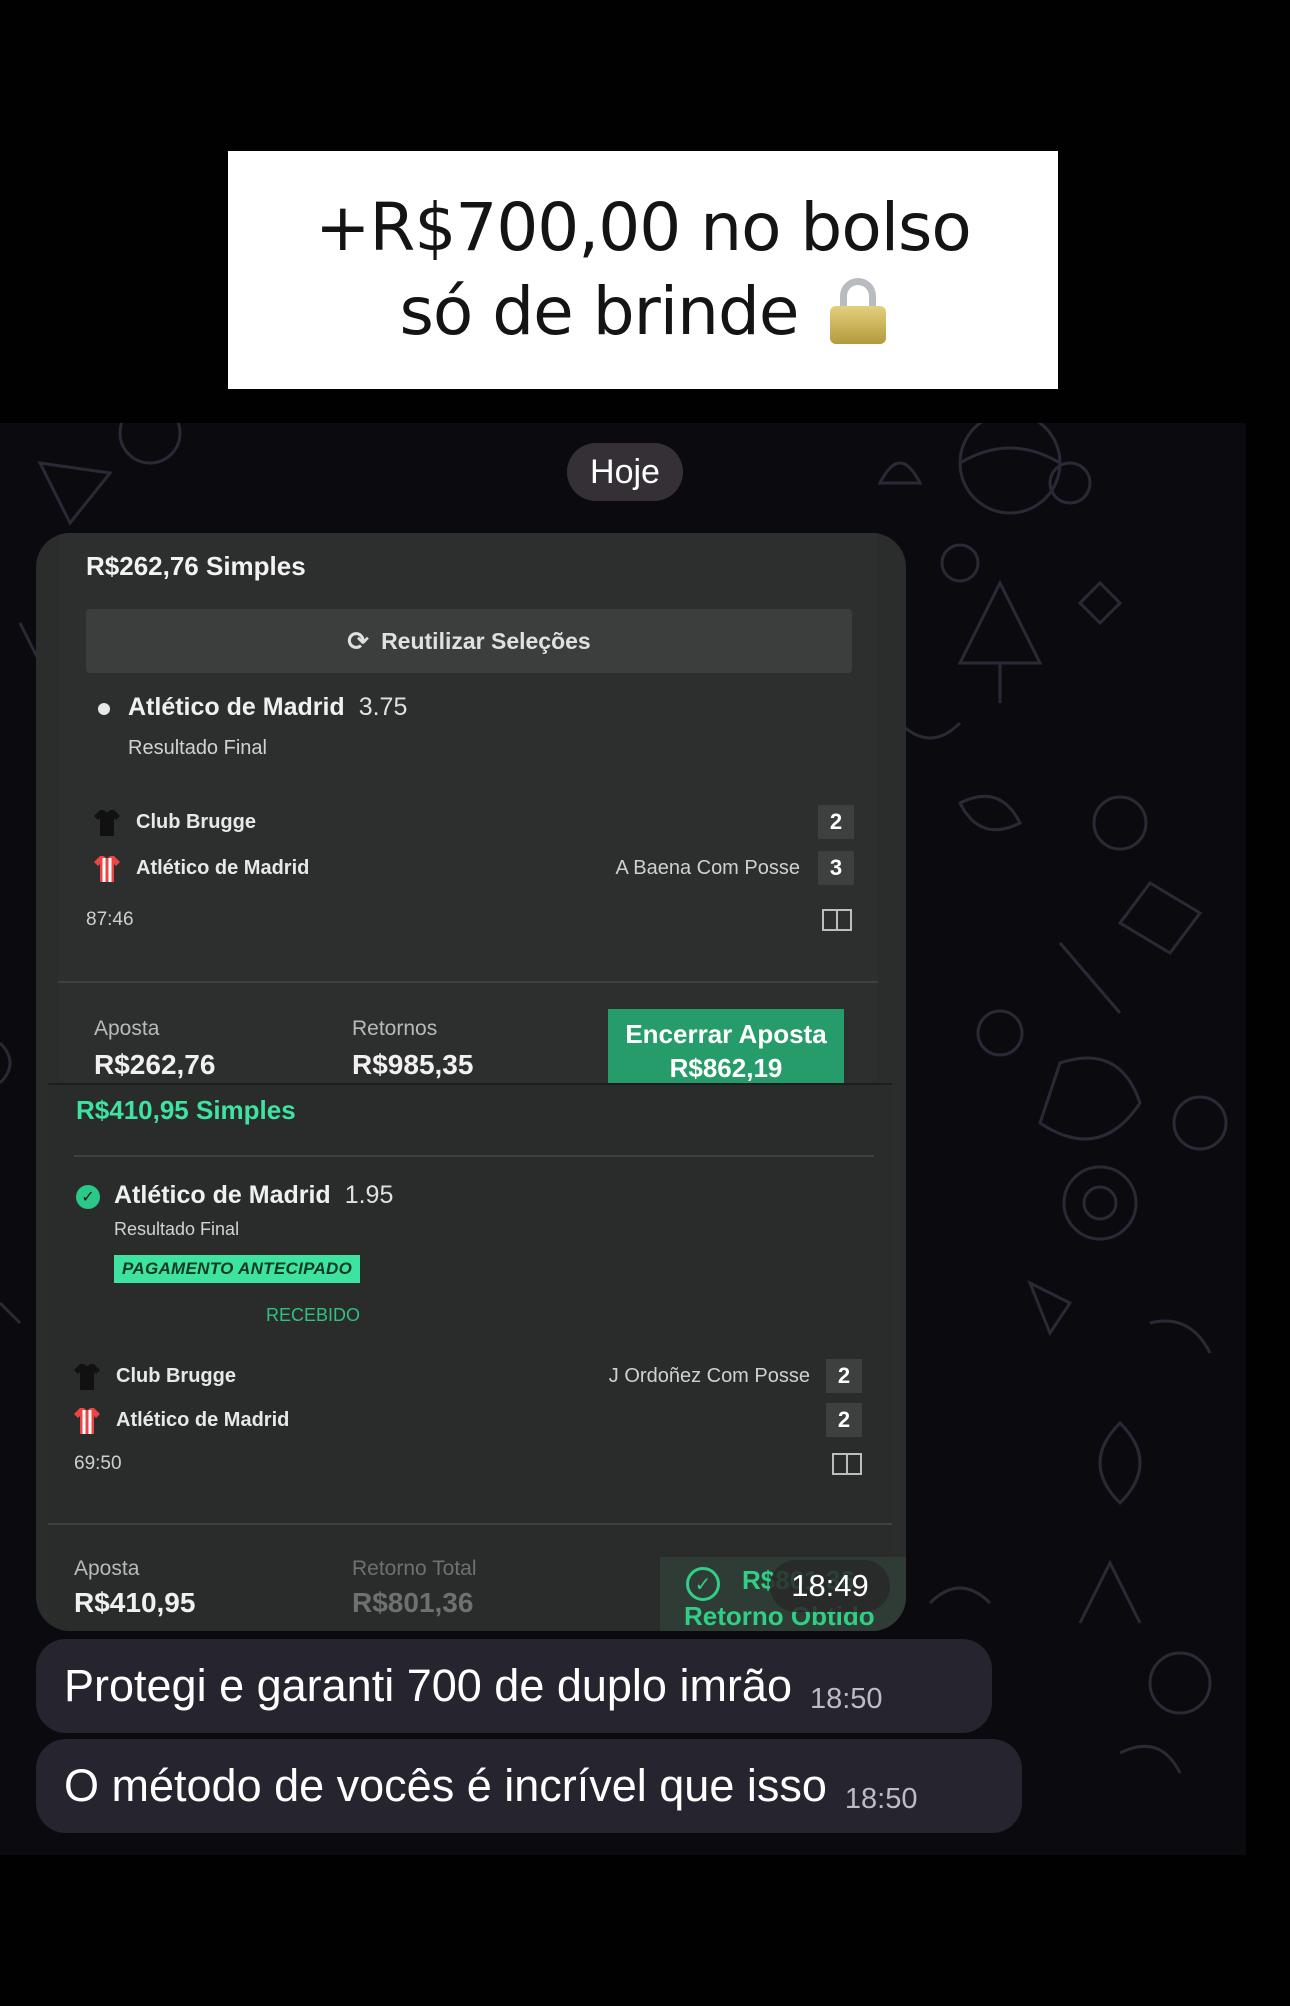 This screenshot has height=2006, width=1290. I want to click on check-circle-icon: ✓, so click(703, 1584).